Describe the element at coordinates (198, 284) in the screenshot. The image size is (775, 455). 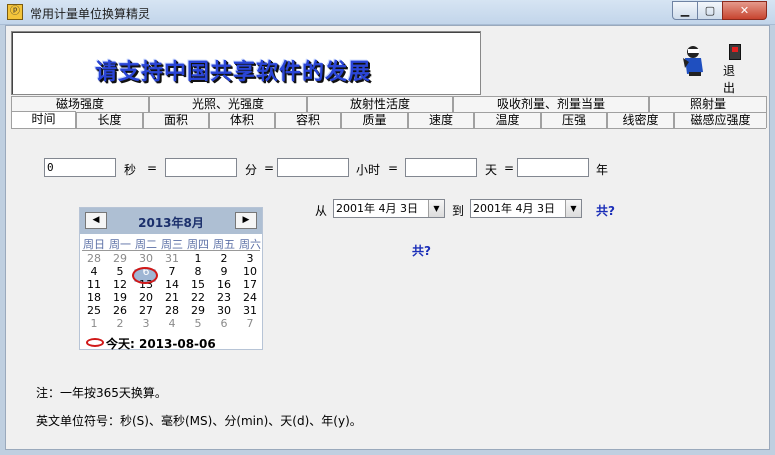
I see `calendar-day: 15` at that location.